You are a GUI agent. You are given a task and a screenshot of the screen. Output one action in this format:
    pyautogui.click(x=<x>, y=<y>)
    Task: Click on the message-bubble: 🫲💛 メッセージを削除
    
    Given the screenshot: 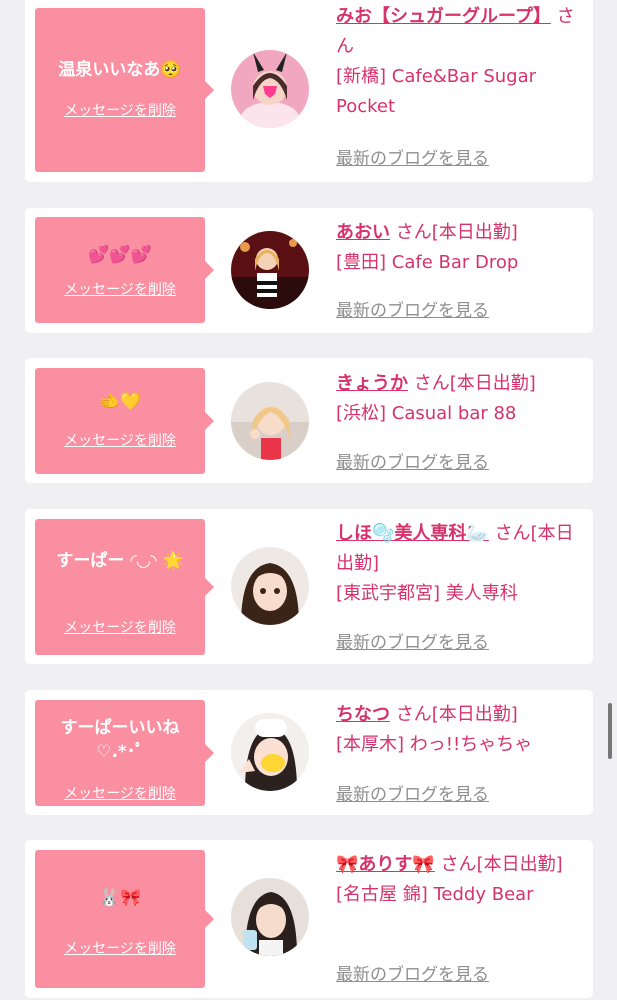 What is the action you would take?
    pyautogui.click(x=124, y=421)
    